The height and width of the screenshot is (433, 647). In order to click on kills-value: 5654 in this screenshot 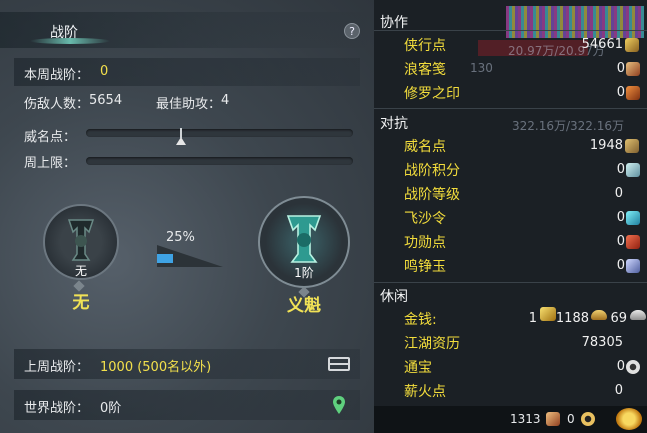, I will do `click(106, 100)`.